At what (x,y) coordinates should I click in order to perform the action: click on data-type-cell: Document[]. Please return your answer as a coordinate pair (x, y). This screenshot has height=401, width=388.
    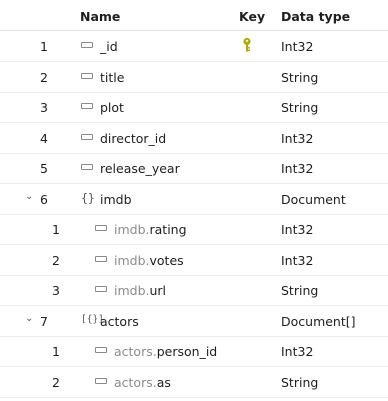
    Looking at the image, I should click on (318, 321).